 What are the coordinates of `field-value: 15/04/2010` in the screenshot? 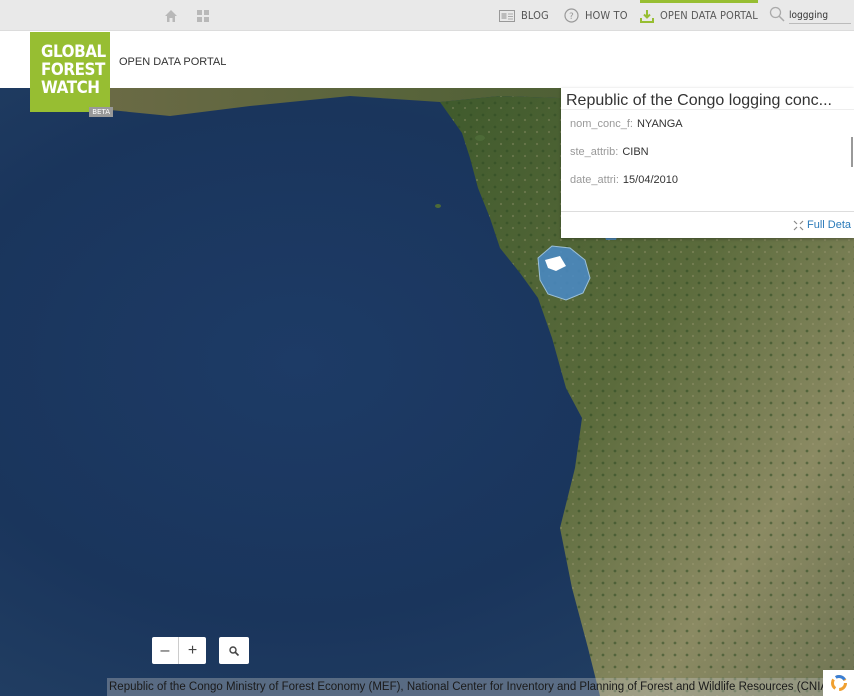 It's located at (650, 180).